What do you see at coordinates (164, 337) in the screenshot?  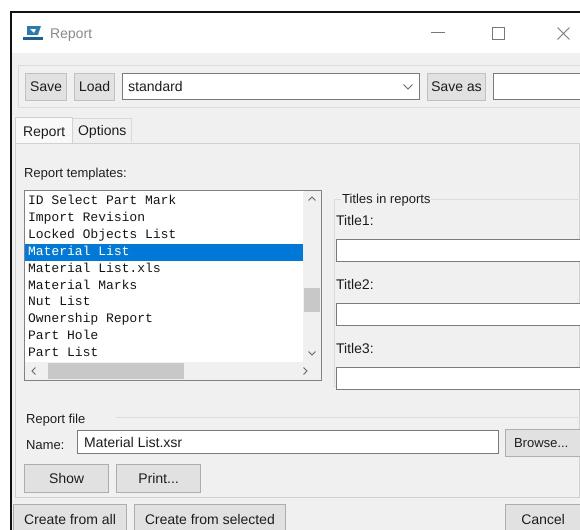 I see `list-item: Part Hole` at bounding box center [164, 337].